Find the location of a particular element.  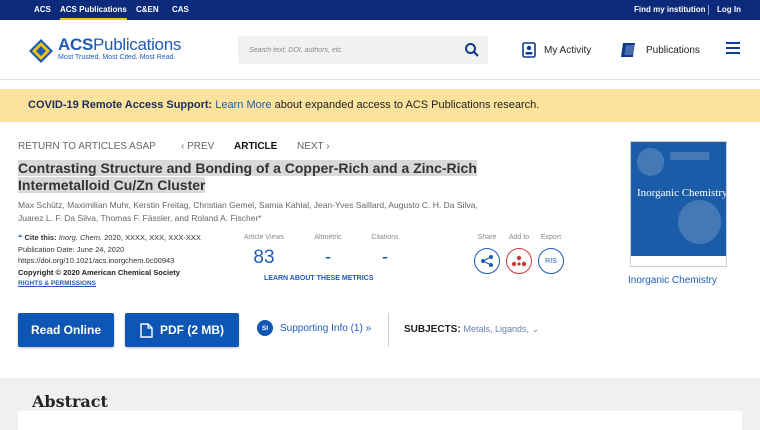

share-label: Share is located at coordinates (487, 237).